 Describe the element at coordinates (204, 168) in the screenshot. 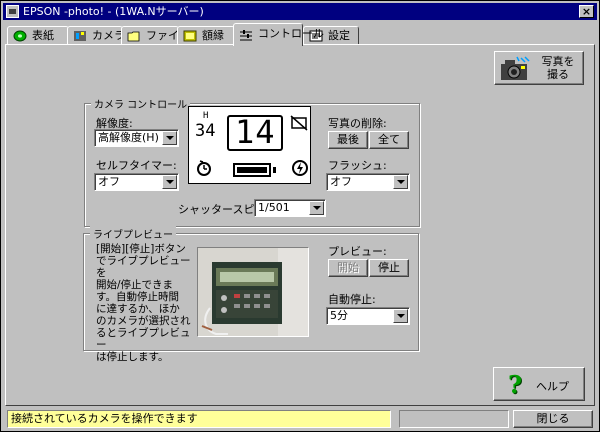

I see `self-timer-icon` at that location.